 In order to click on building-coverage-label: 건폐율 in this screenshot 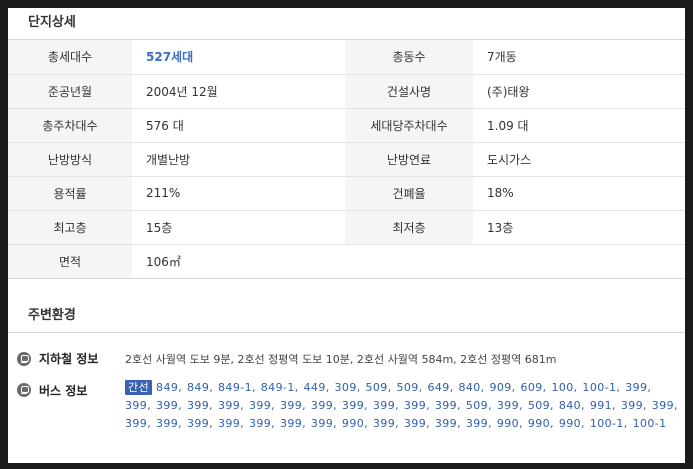, I will do `click(409, 193)`.